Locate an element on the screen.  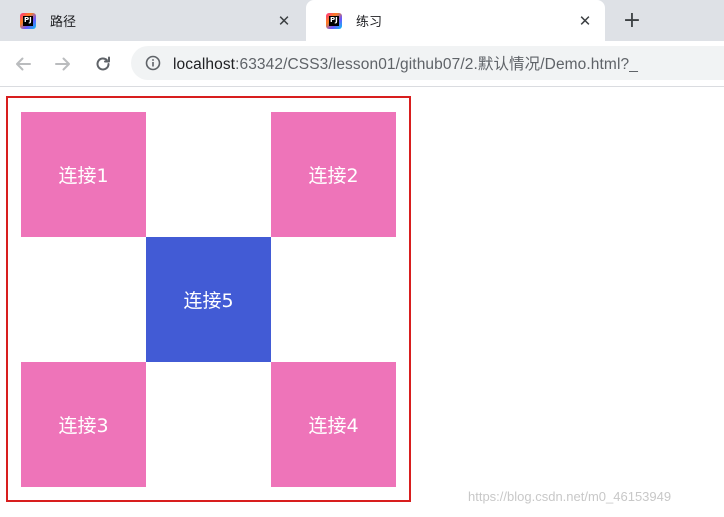
reload-icon is located at coordinates (103, 63).